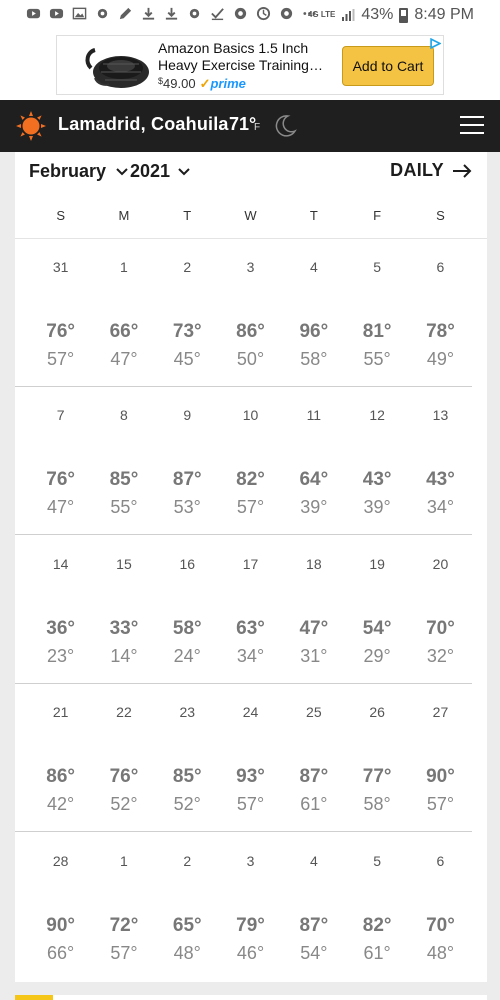  What do you see at coordinates (79, 13) in the screenshot?
I see `image-icon` at bounding box center [79, 13].